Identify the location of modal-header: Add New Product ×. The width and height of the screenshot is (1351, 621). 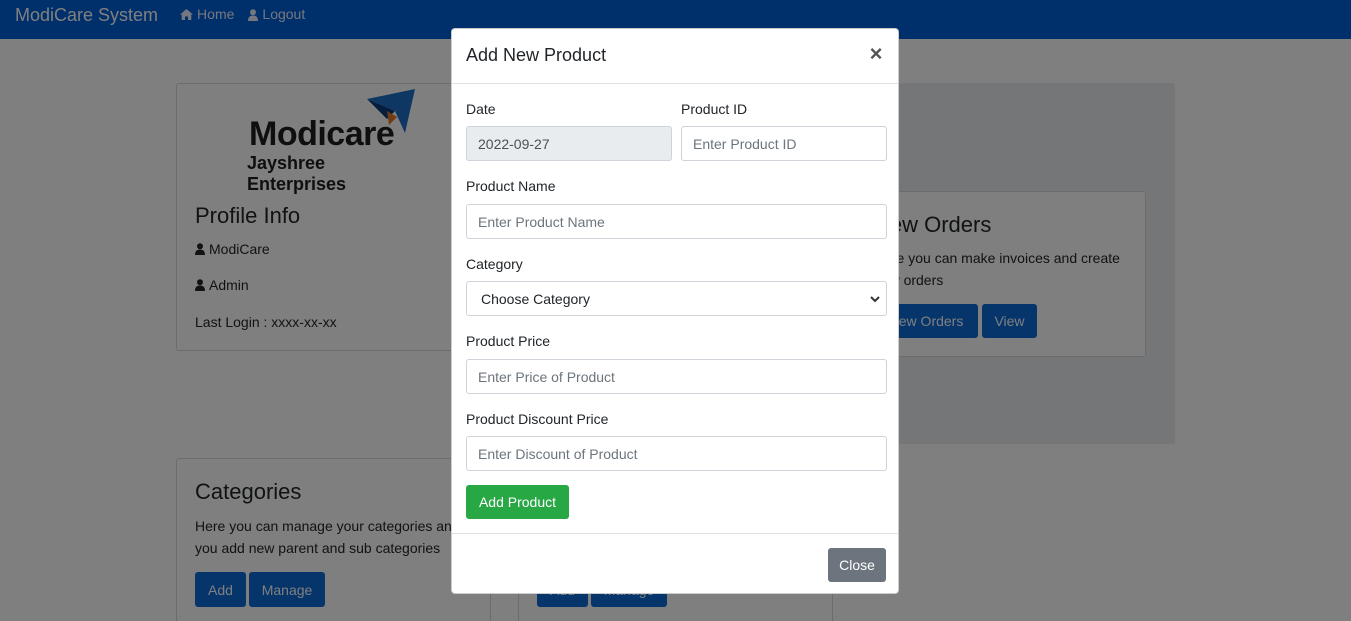
(675, 56).